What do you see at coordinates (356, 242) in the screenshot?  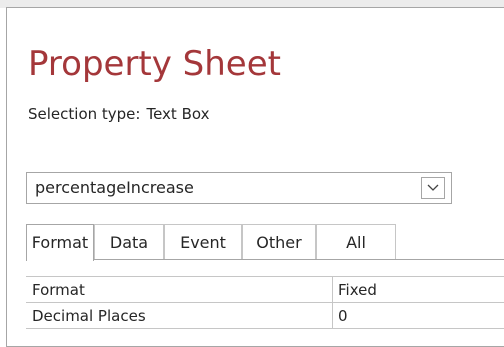 I see `tab-all: All` at bounding box center [356, 242].